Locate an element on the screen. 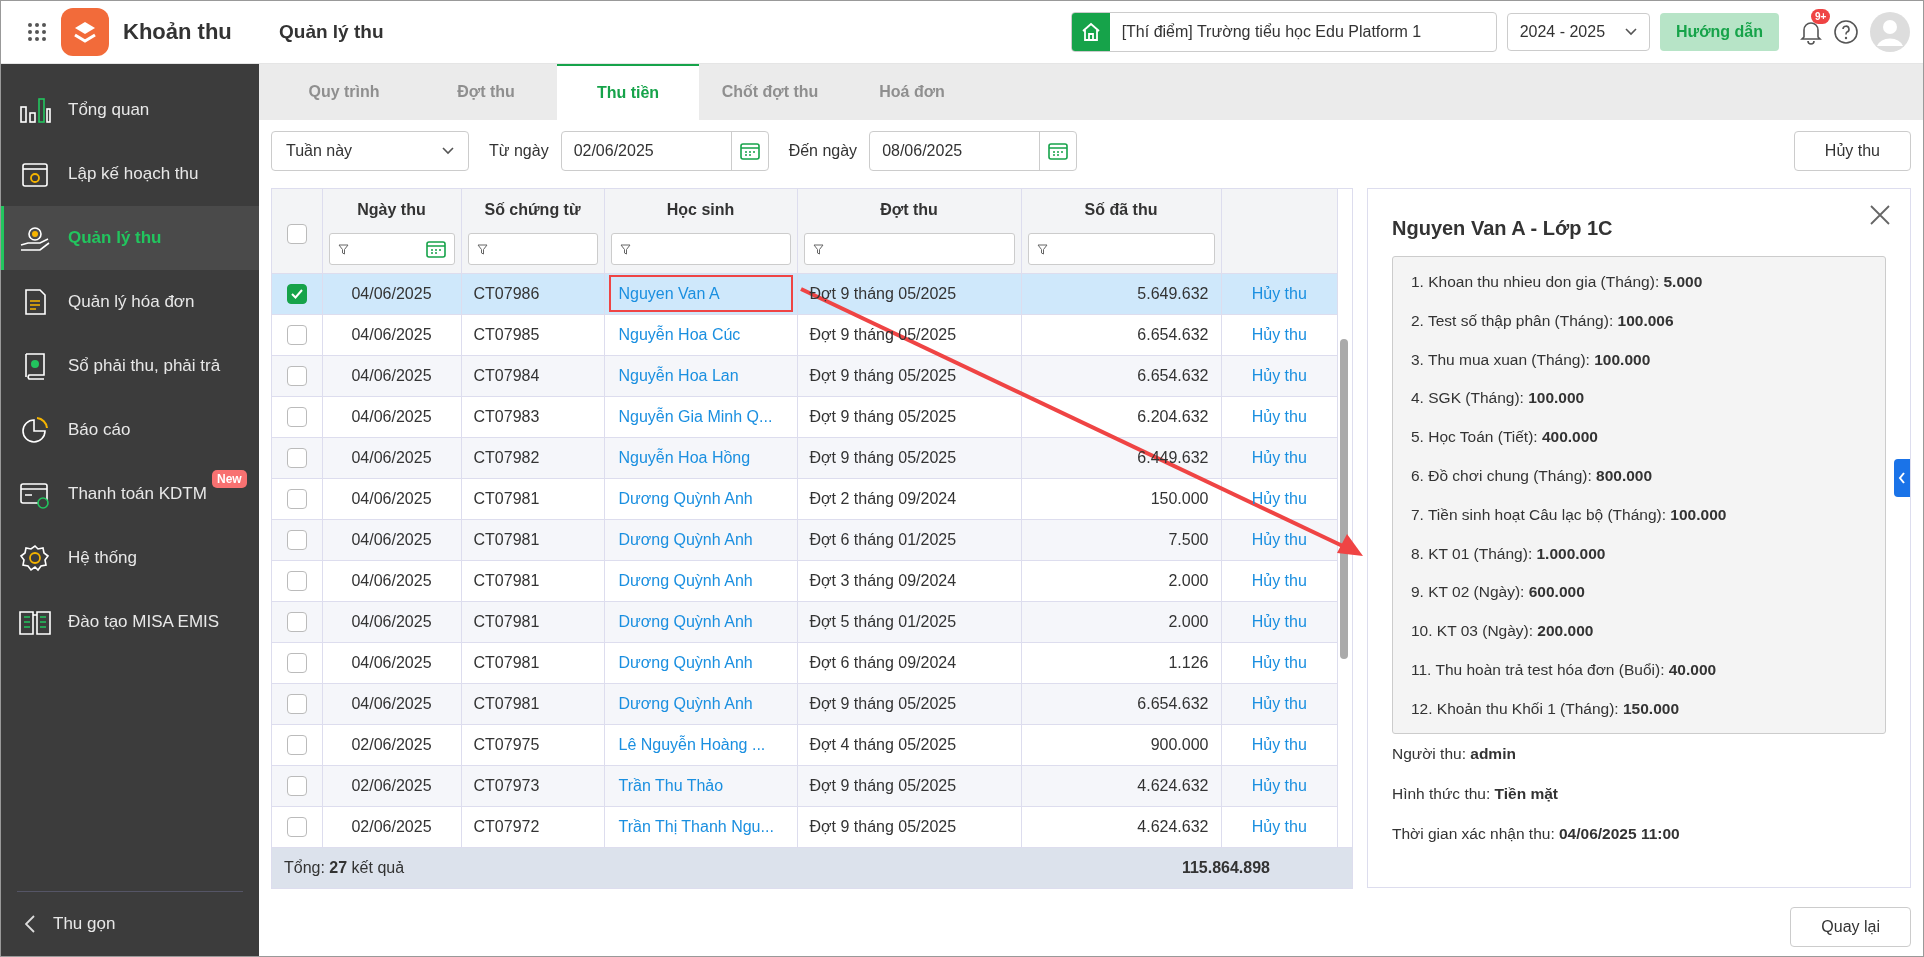 Image resolution: width=1924 pixels, height=957 pixels. fee-item: 1. Khoan thu nhieu don gia (Tháng): 5.000 is located at coordinates (1557, 282).